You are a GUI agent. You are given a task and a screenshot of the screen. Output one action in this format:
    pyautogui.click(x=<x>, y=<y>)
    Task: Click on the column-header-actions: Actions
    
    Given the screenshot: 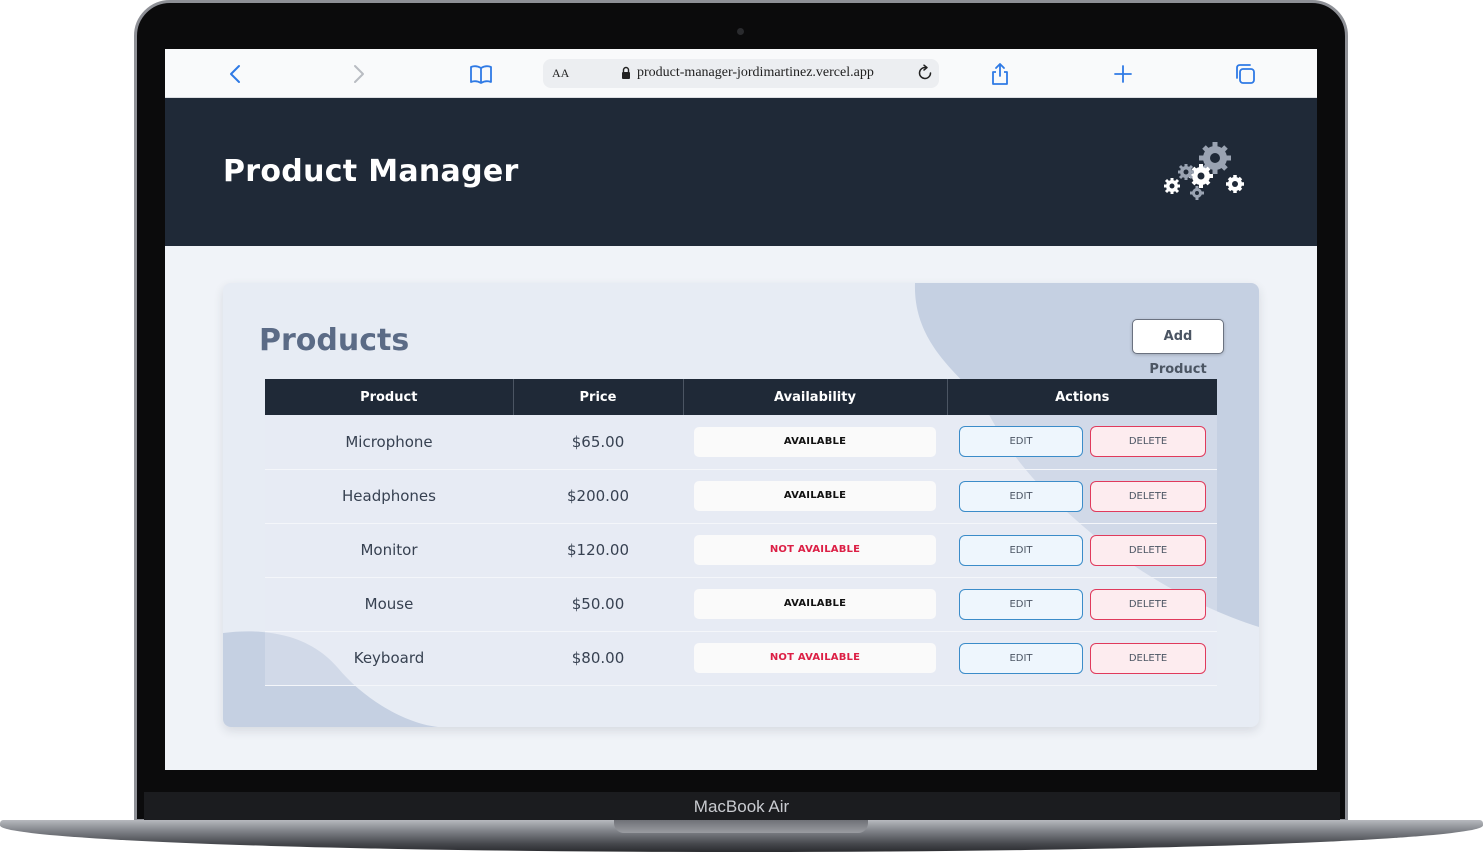 What is the action you would take?
    pyautogui.click(x=1082, y=397)
    